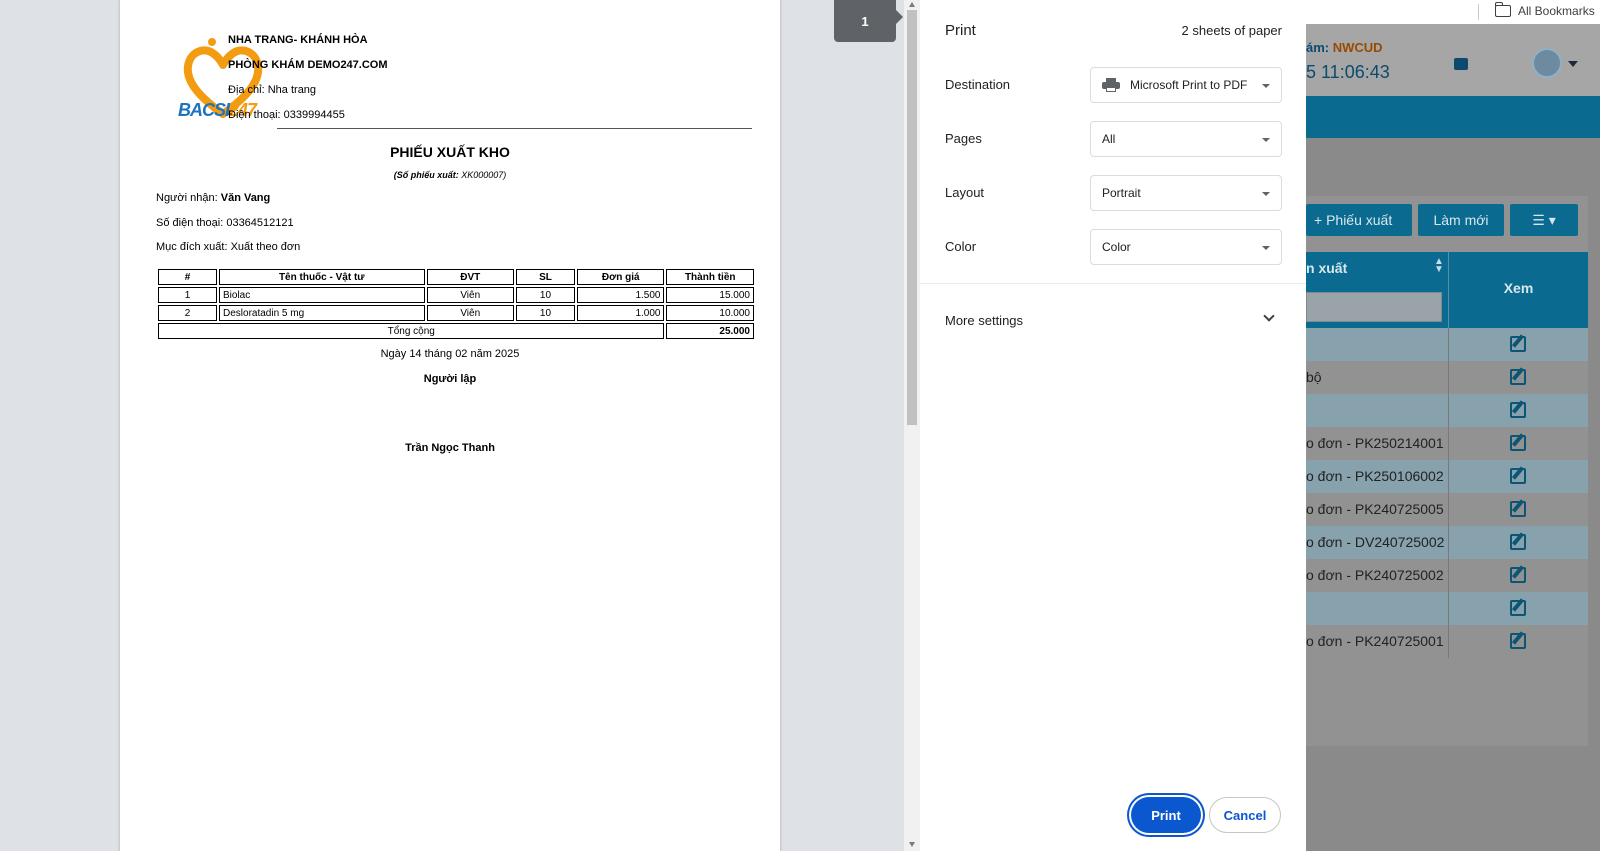 This screenshot has width=1600, height=851. I want to click on column-menu-button: ☰ ▾, so click(1544, 220).